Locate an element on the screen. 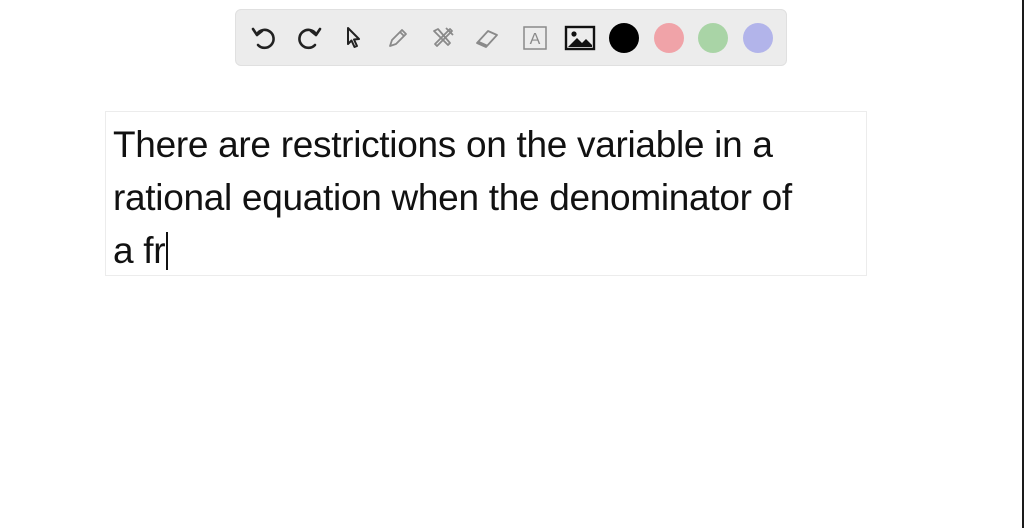 The width and height of the screenshot is (1024, 528). pen-icon is located at coordinates (398, 38).